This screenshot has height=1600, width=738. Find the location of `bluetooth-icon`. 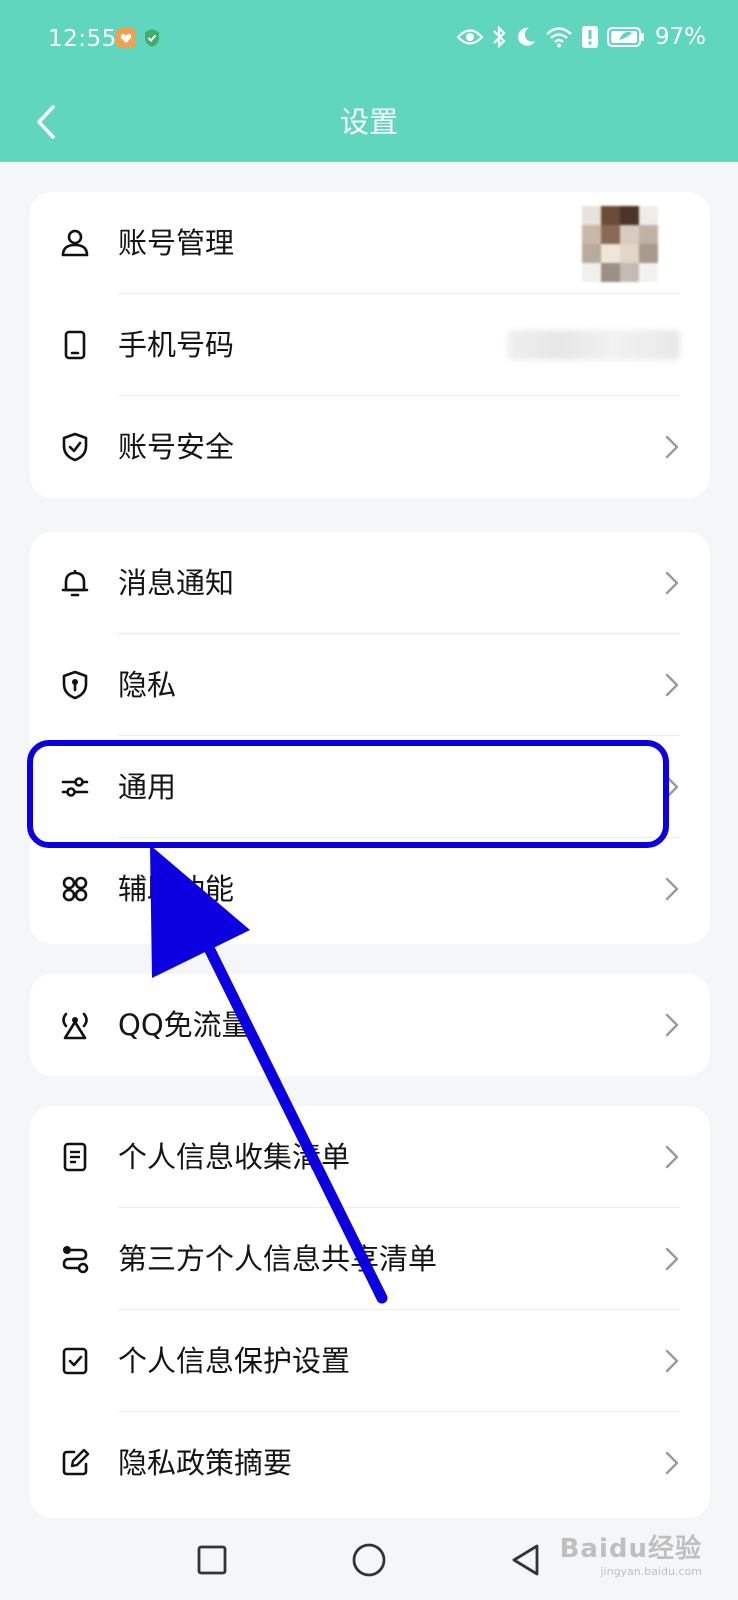

bluetooth-icon is located at coordinates (499, 37).